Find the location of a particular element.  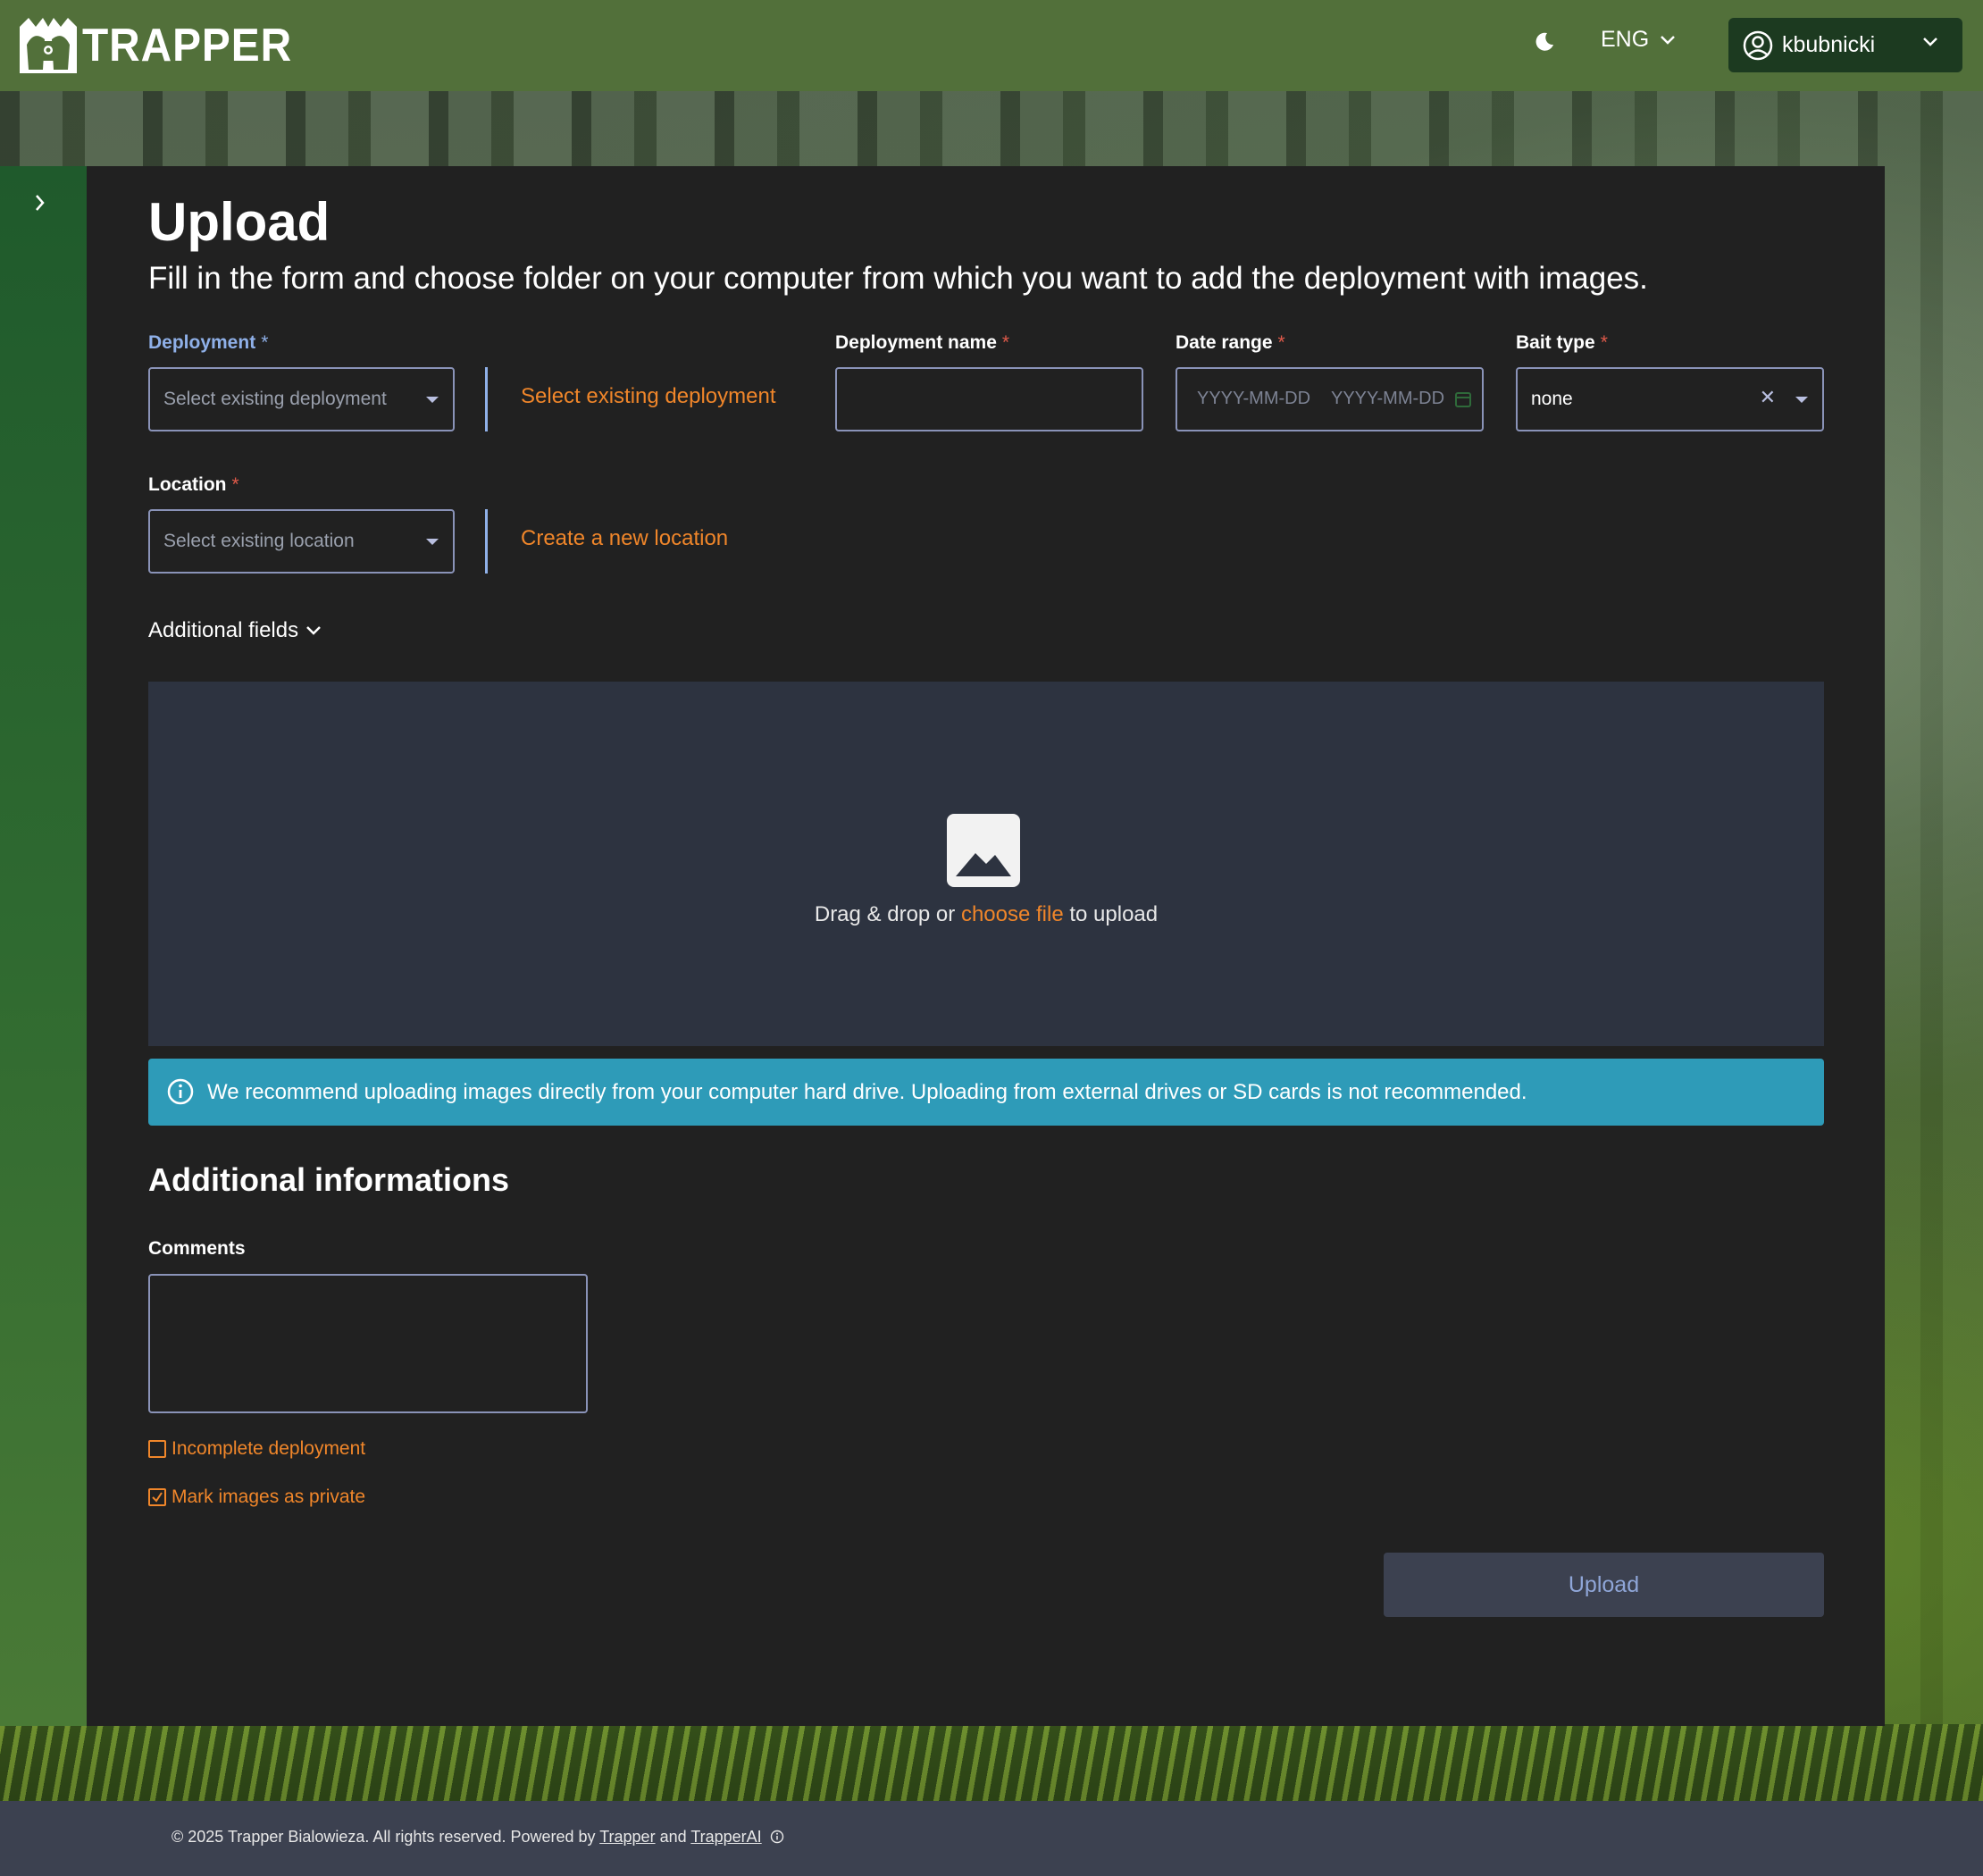

upload-button-label: Upload is located at coordinates (1604, 1584).